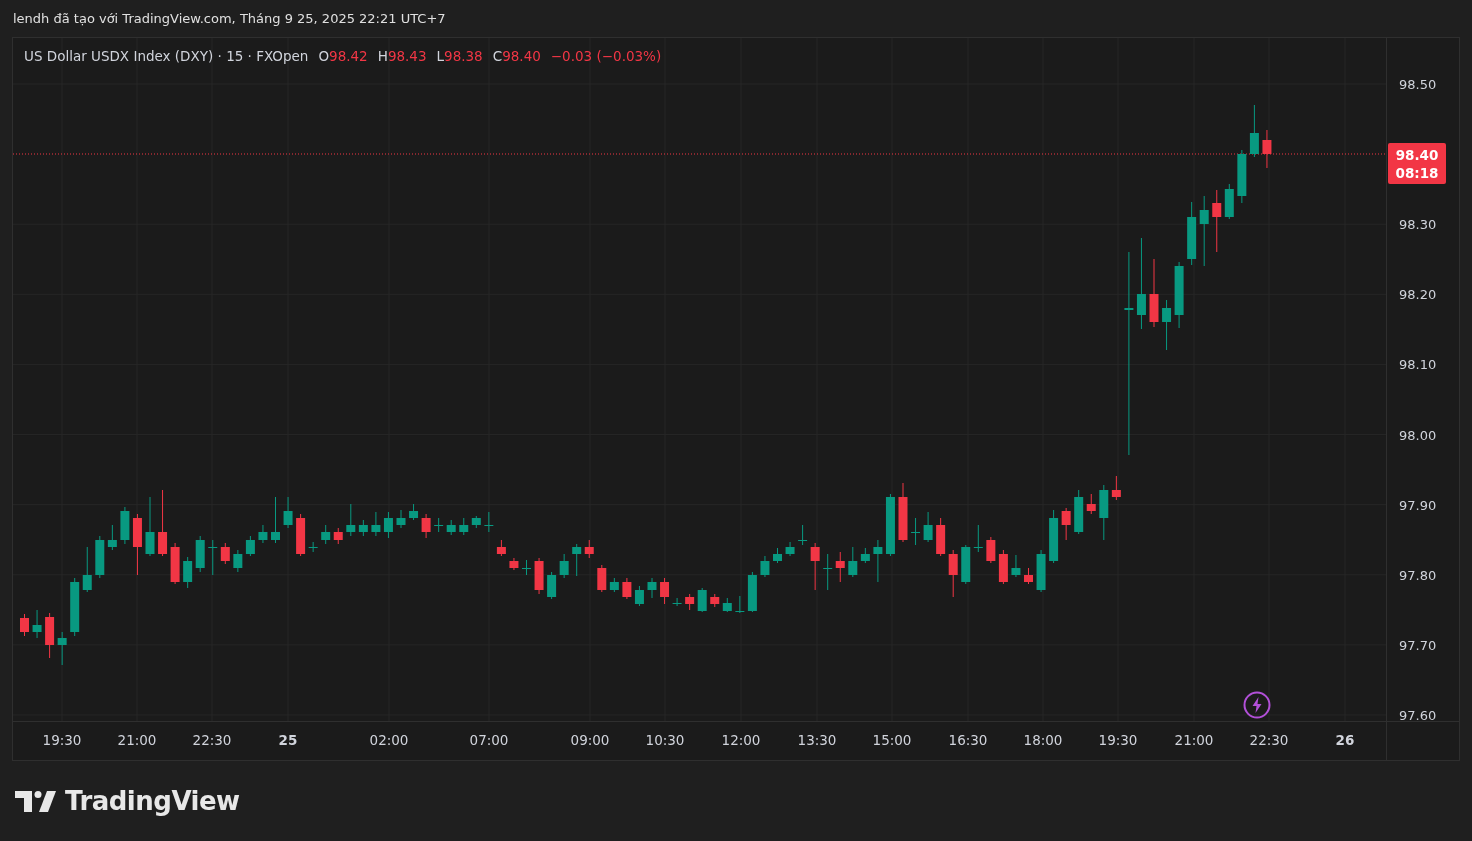 The height and width of the screenshot is (841, 1472). I want to click on time-tick-label: 09:00, so click(590, 740).